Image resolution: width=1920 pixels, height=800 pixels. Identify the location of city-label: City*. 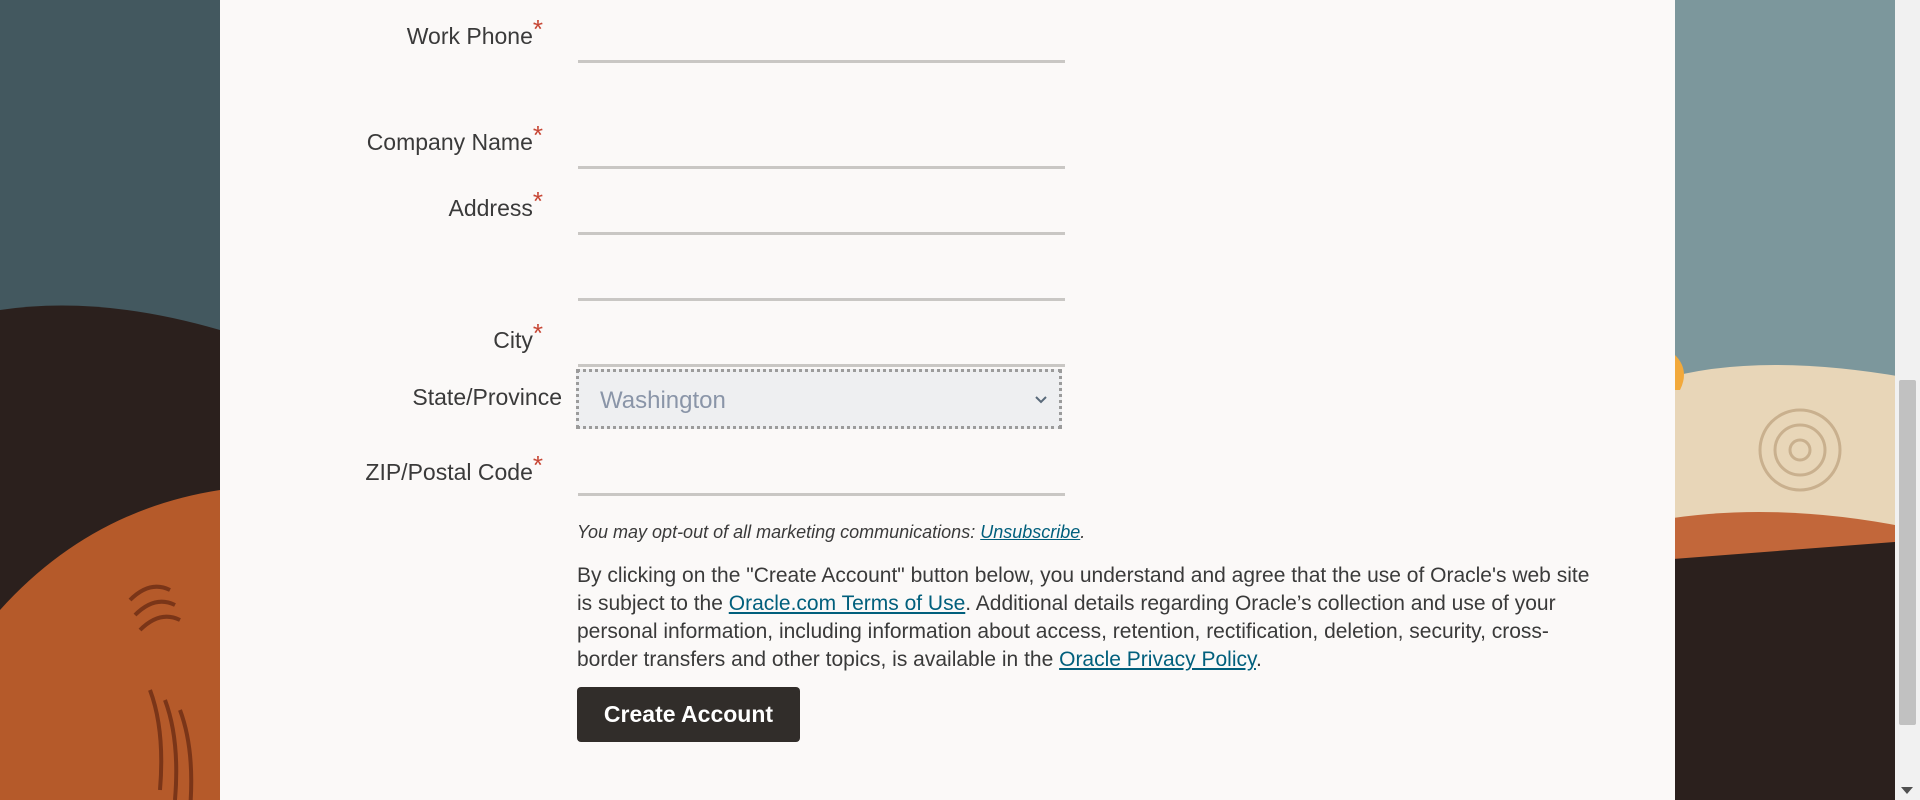
(518, 335).